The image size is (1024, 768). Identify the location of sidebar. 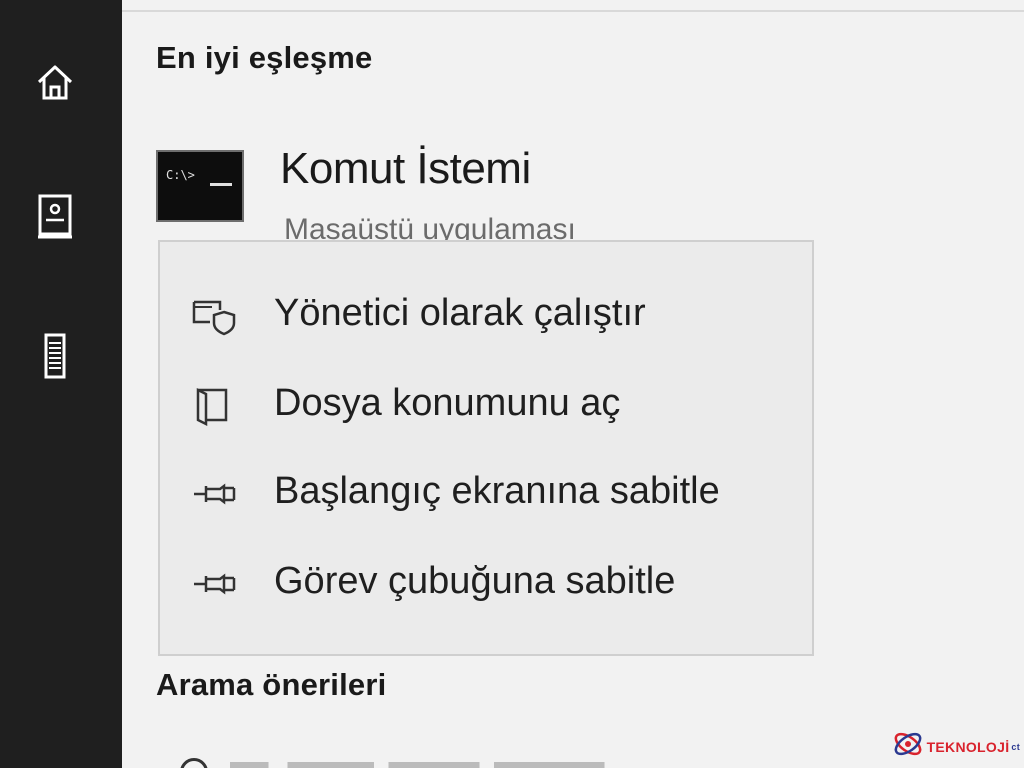
(61, 384).